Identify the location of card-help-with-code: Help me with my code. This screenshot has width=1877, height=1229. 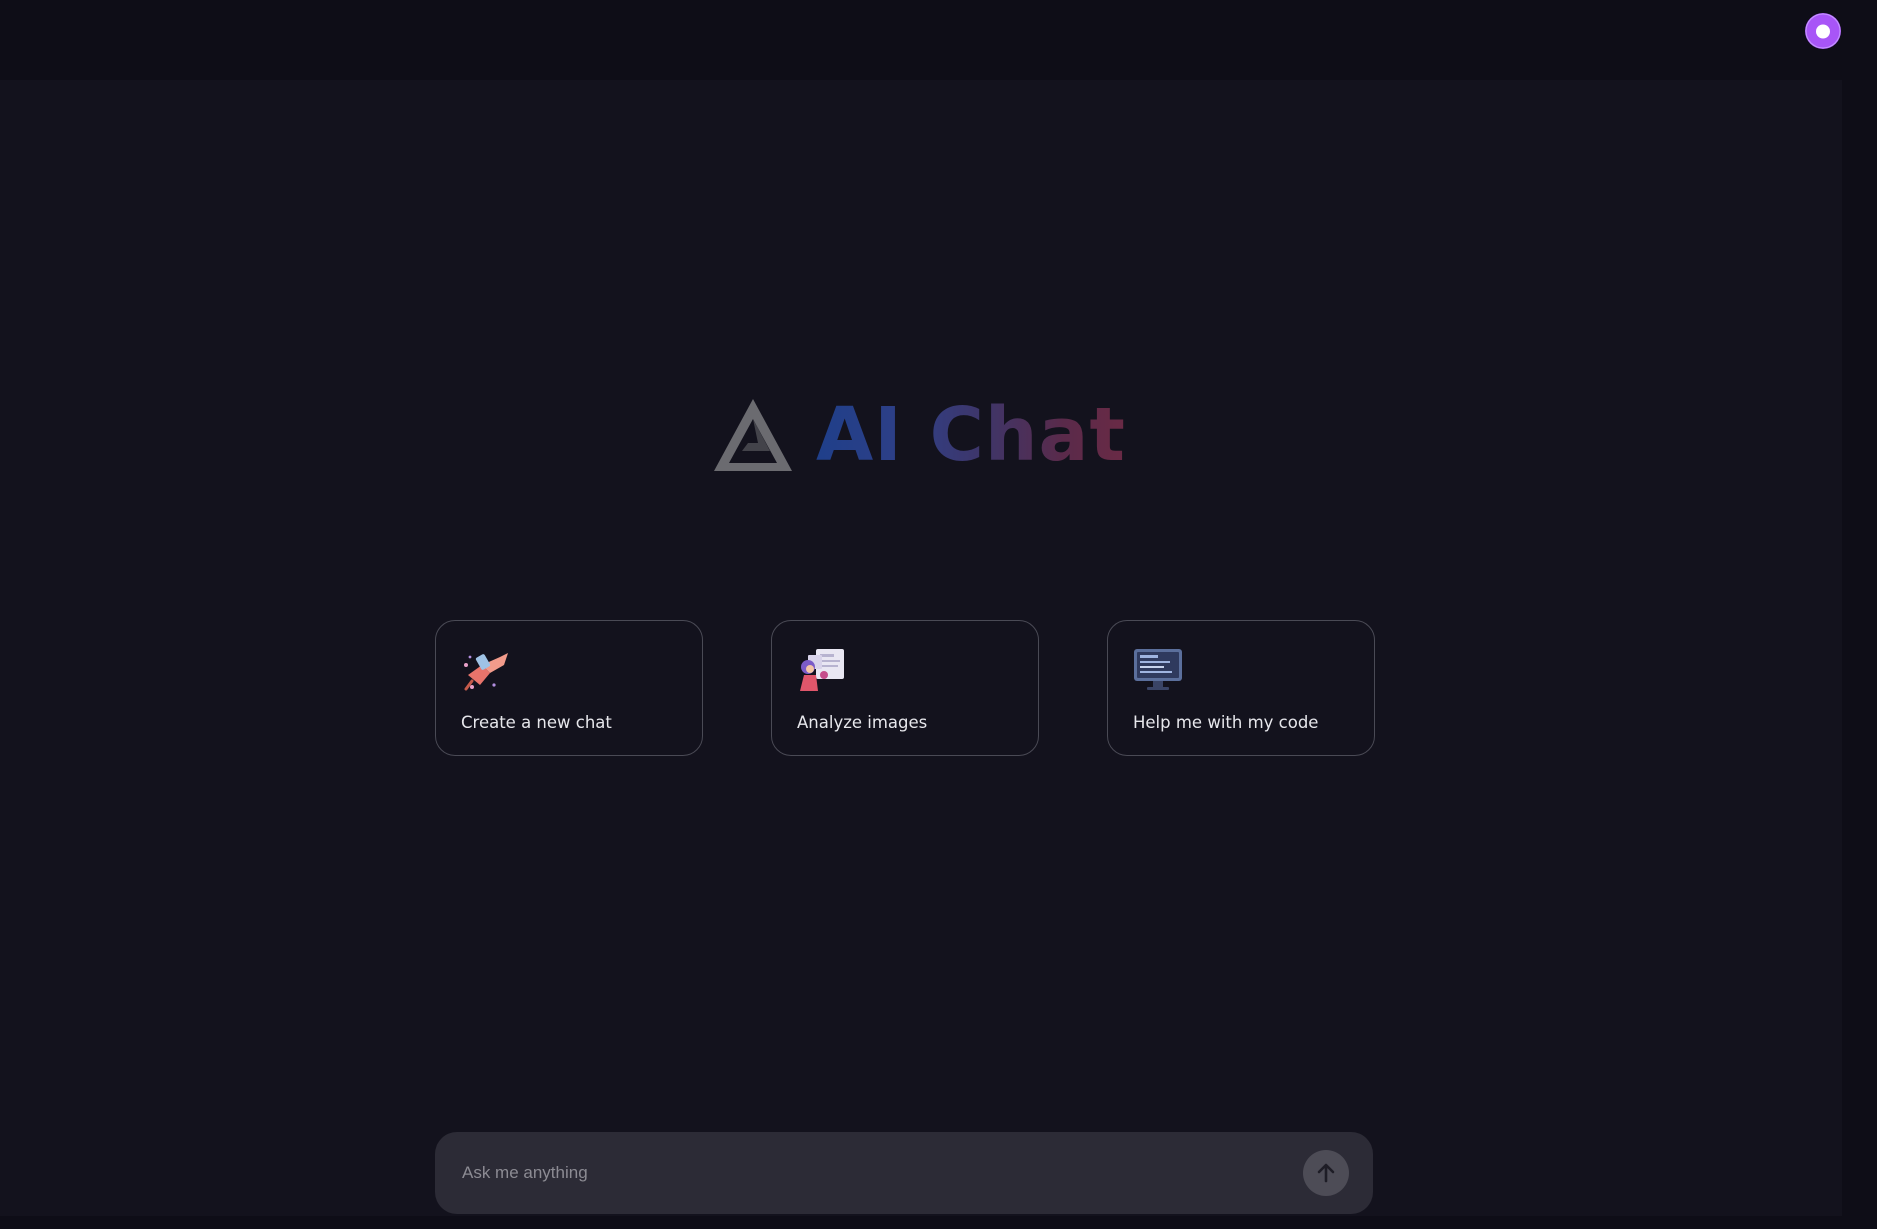
(1241, 688).